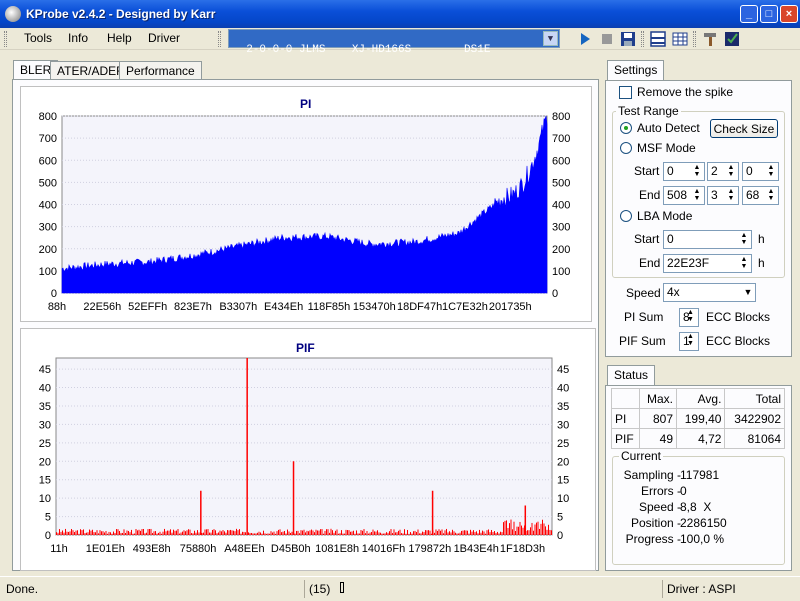  What do you see at coordinates (723, 195) in the screenshot?
I see `msf-end-sec: 3 ▲ ▼` at bounding box center [723, 195].